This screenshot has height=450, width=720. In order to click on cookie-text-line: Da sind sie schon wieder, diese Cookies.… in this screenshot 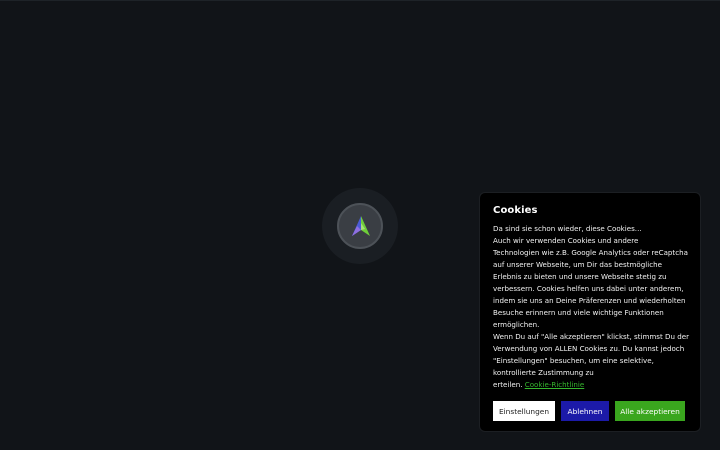, I will do `click(567, 228)`.